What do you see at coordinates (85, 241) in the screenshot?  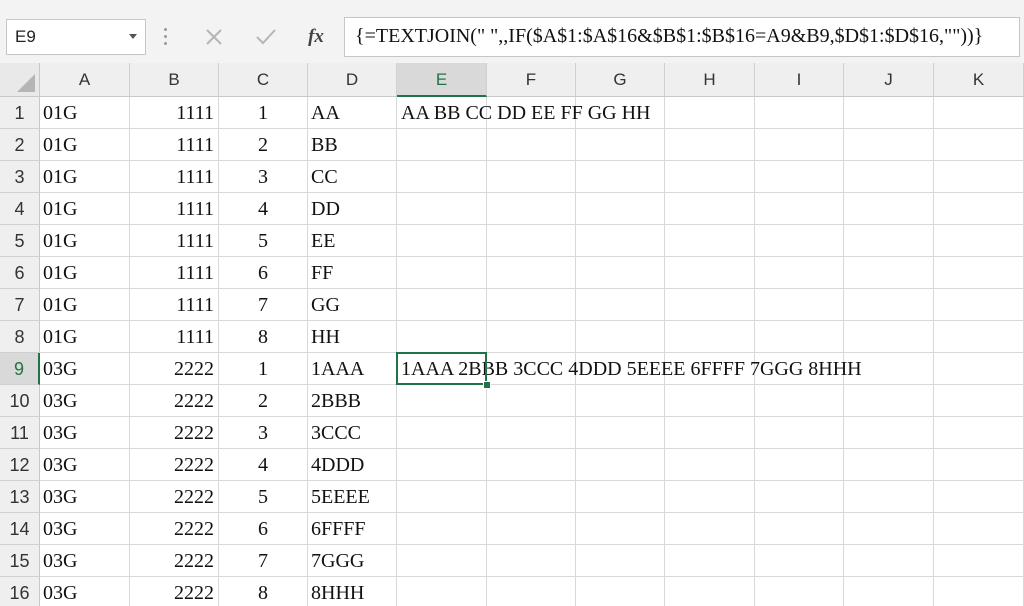 I see `cell-a5: 01G` at bounding box center [85, 241].